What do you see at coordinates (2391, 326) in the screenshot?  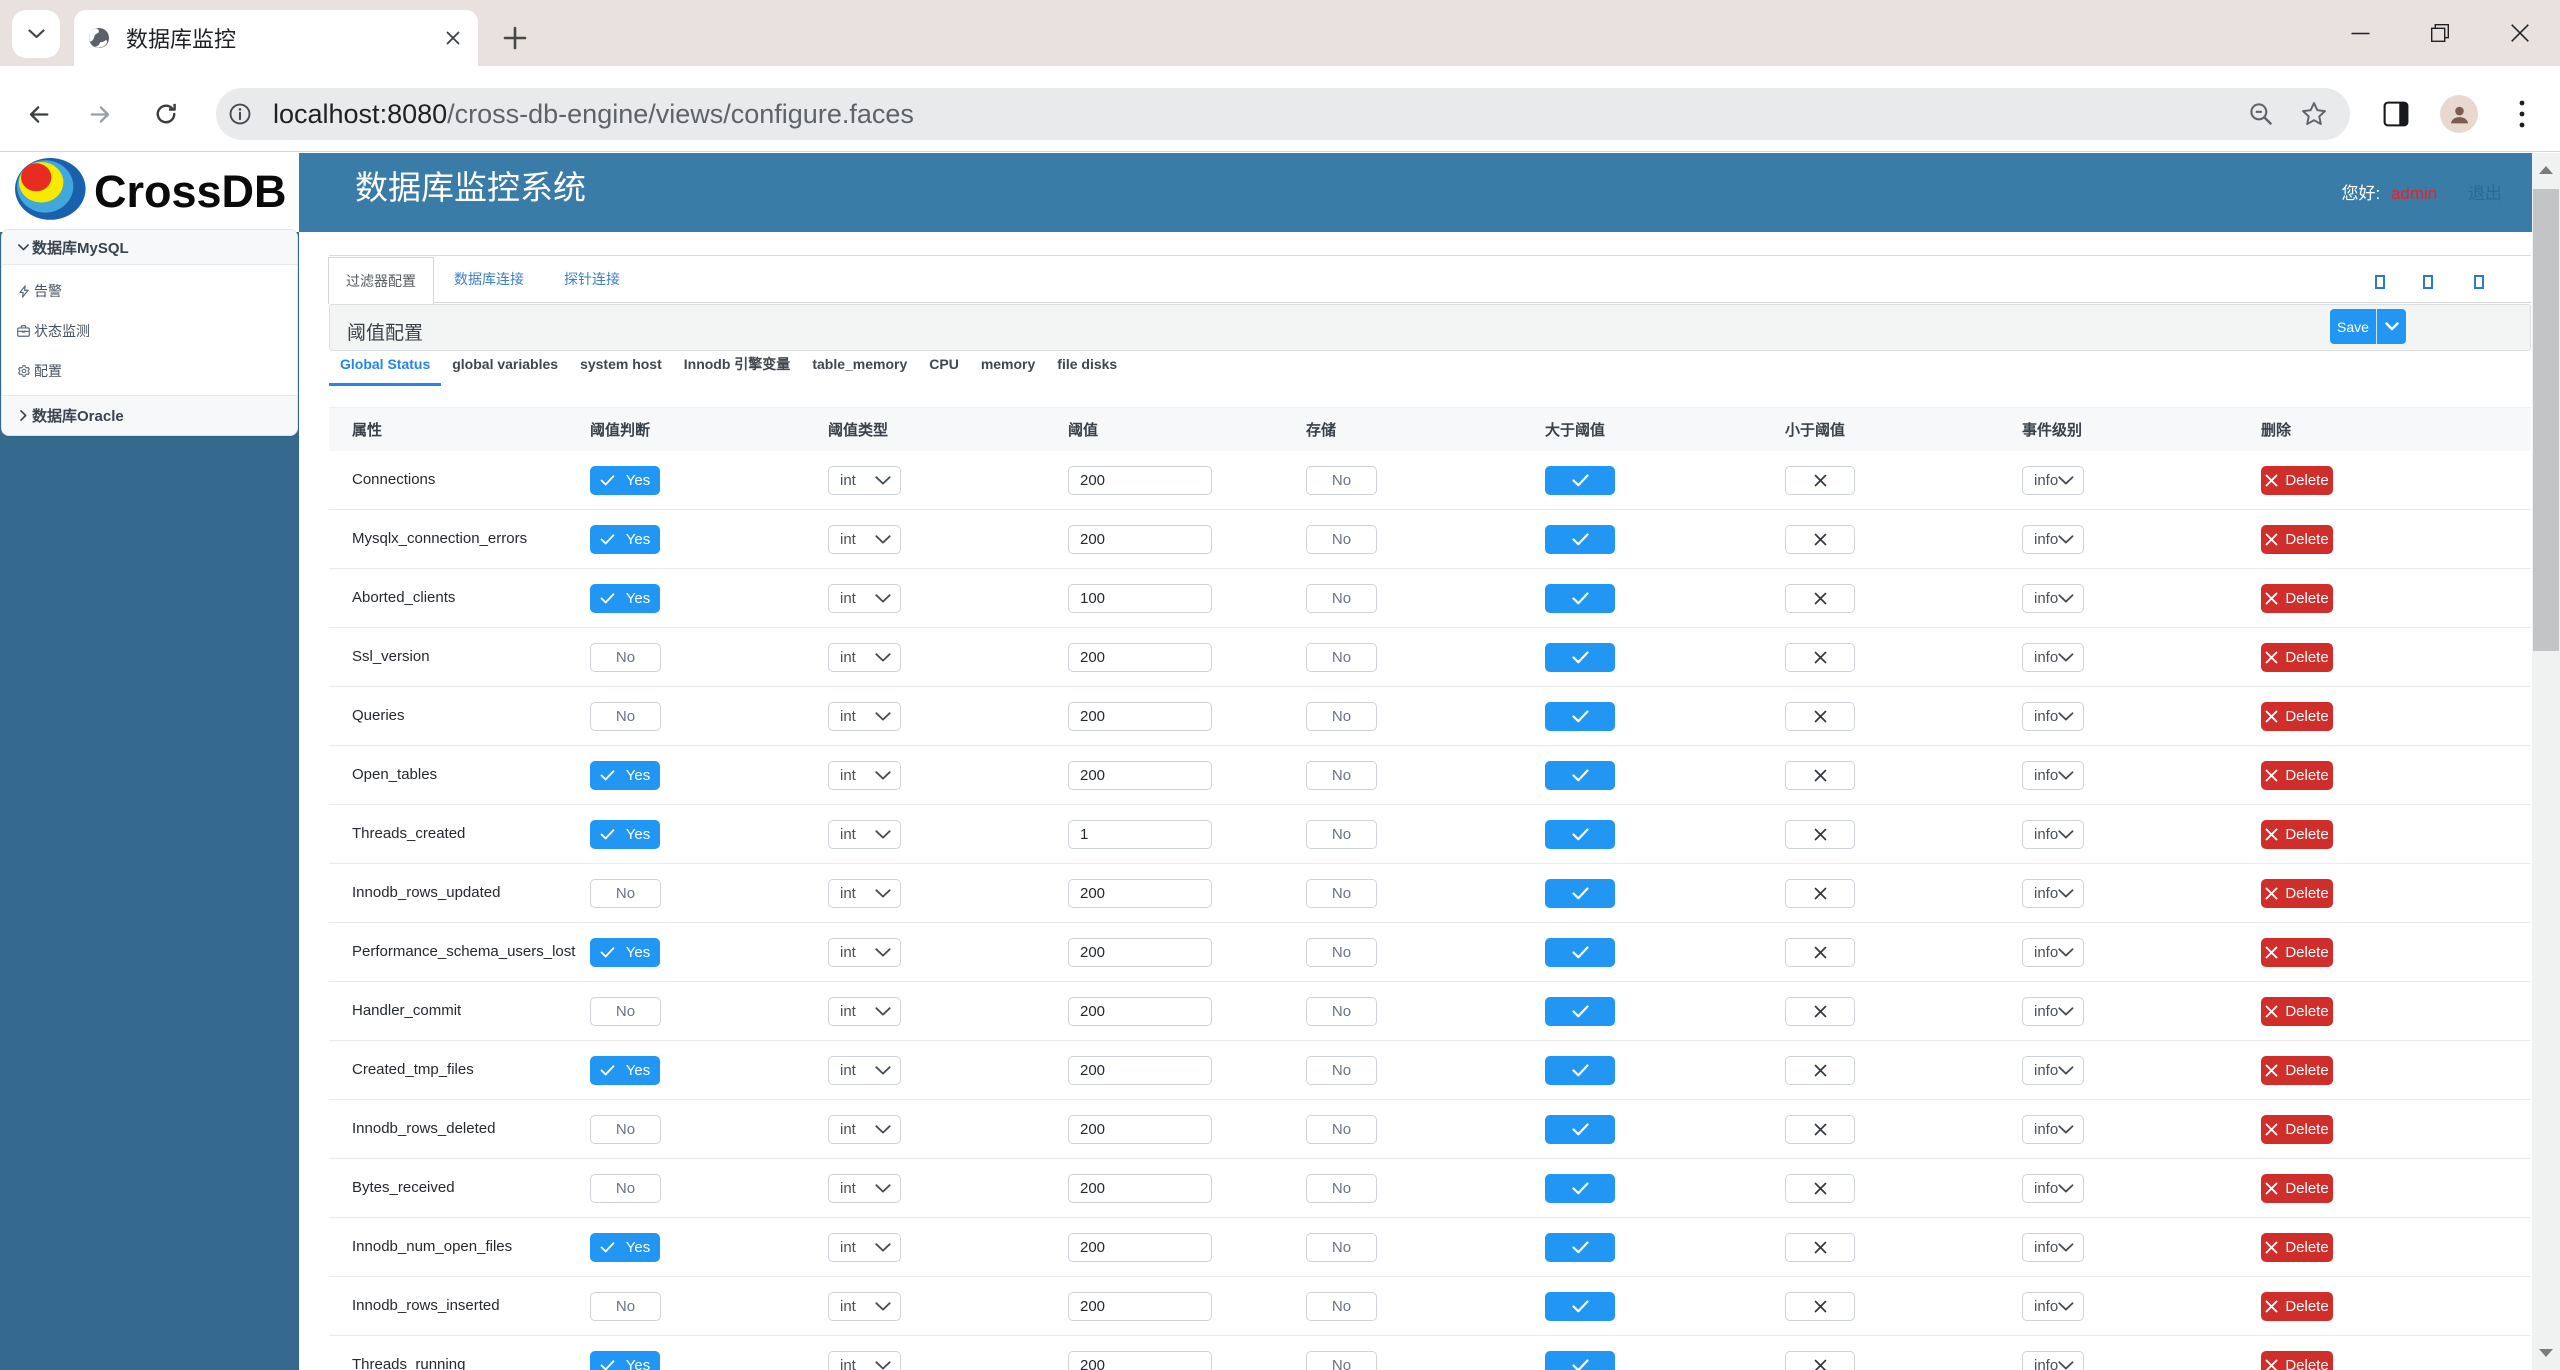 I see `save-menu-button` at bounding box center [2391, 326].